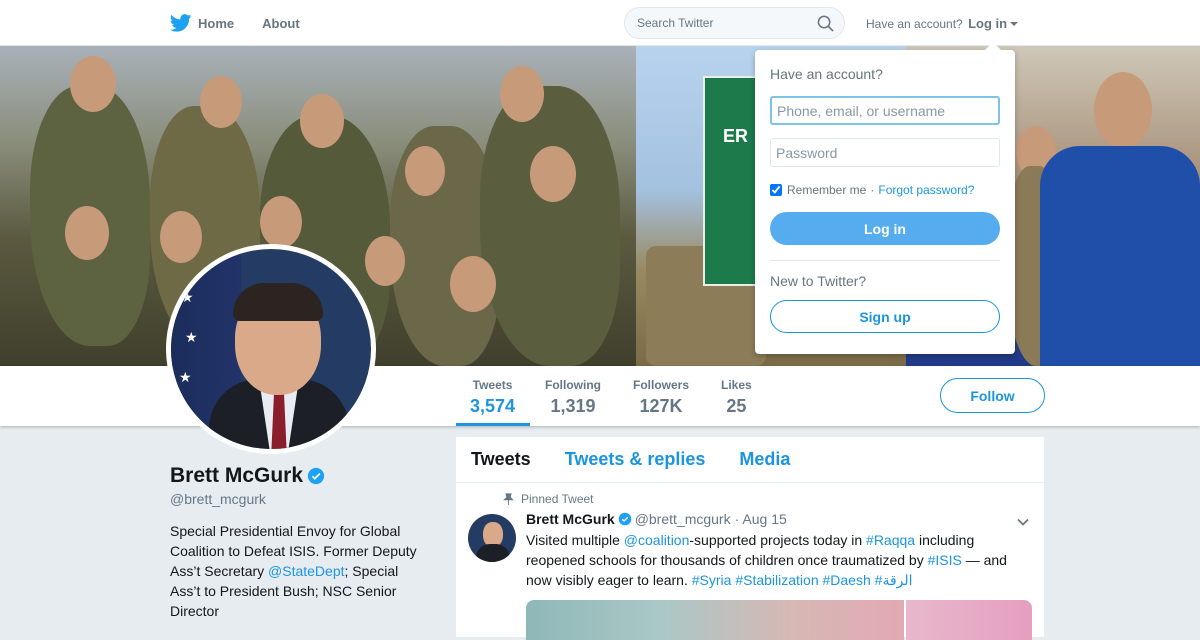  What do you see at coordinates (271, 349) in the screenshot?
I see `profile-avatar: ★ ★ ★` at bounding box center [271, 349].